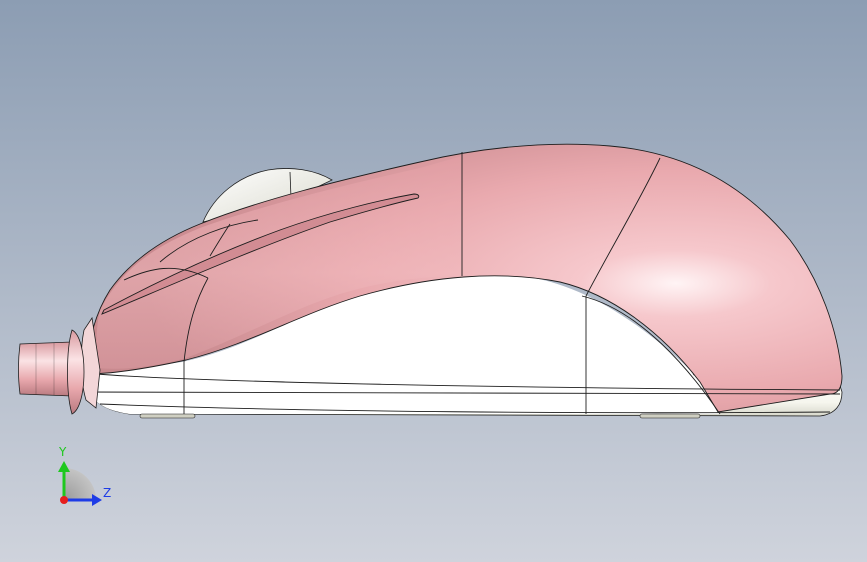 The height and width of the screenshot is (562, 867). What do you see at coordinates (107, 493) in the screenshot?
I see `z-axis-label: Z` at bounding box center [107, 493].